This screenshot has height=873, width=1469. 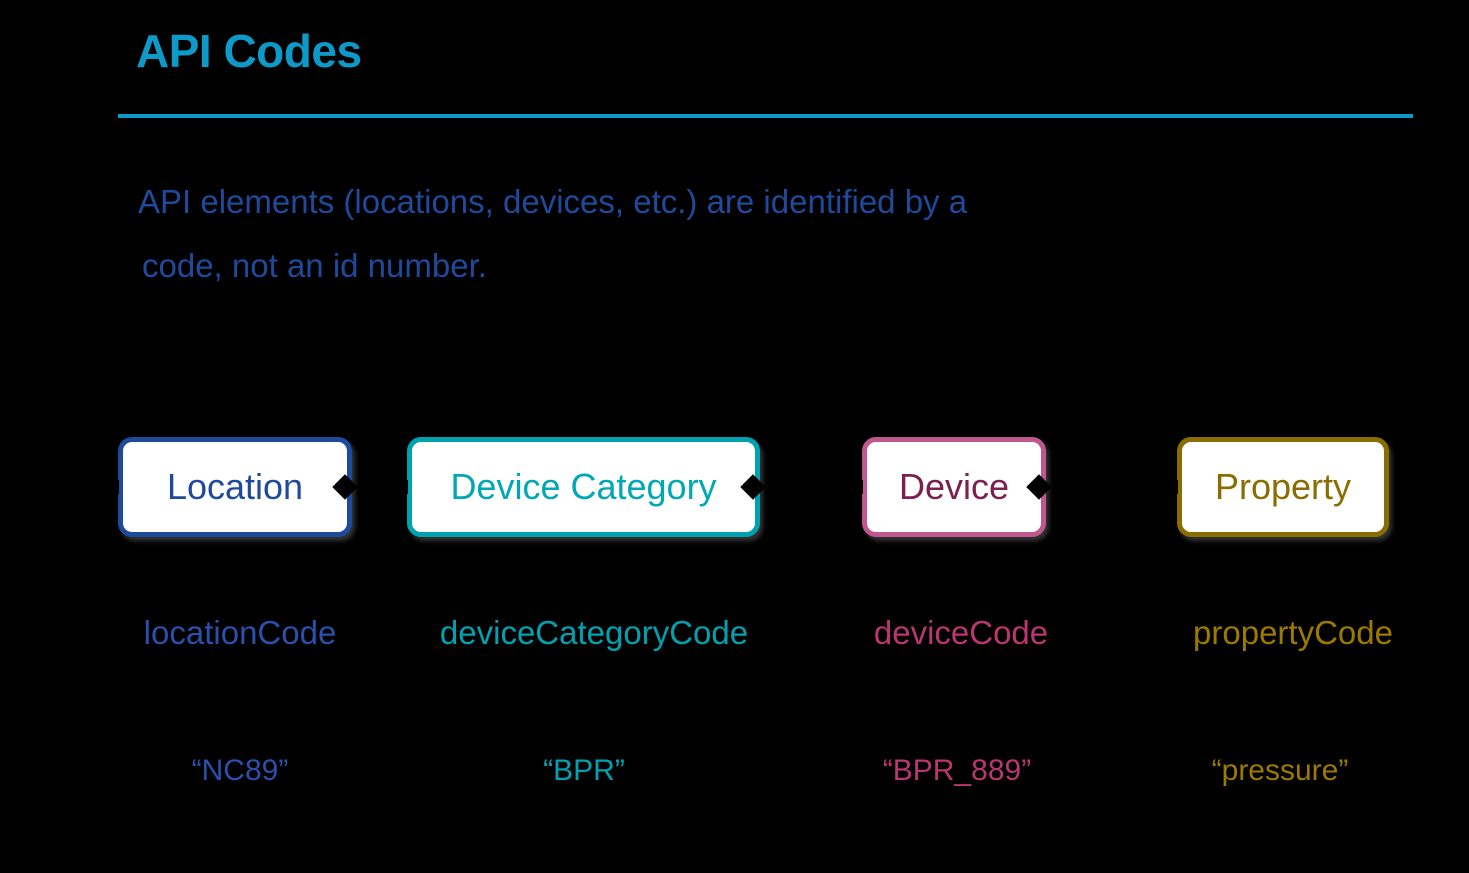 What do you see at coordinates (240, 632) in the screenshot?
I see `code-label-location: locationCode` at bounding box center [240, 632].